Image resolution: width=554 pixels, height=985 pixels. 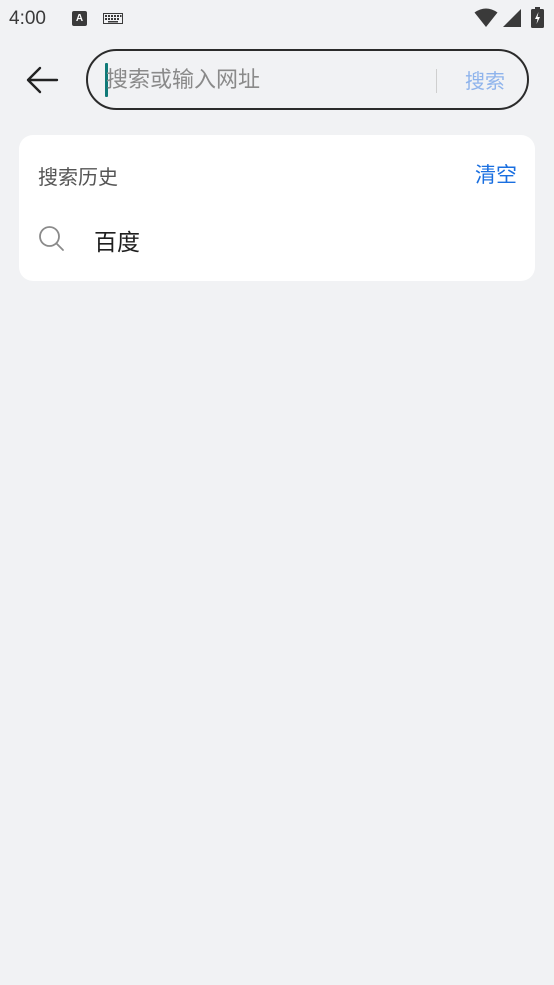 I want to click on search-icon, so click(x=51, y=238).